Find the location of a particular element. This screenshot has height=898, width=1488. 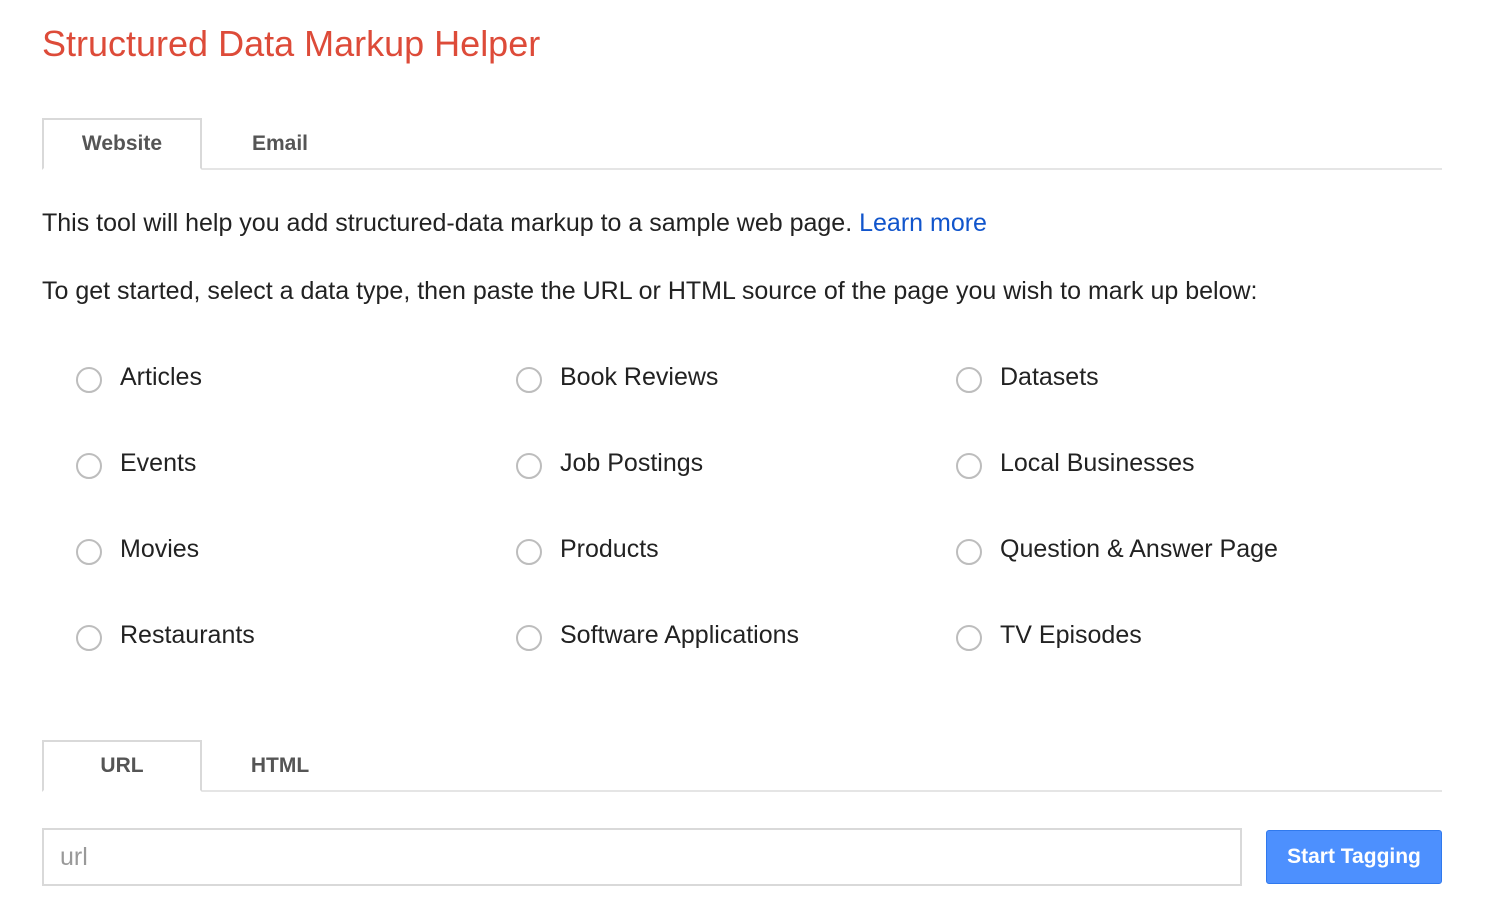

source-tab-bar: Website Email is located at coordinates (742, 144).